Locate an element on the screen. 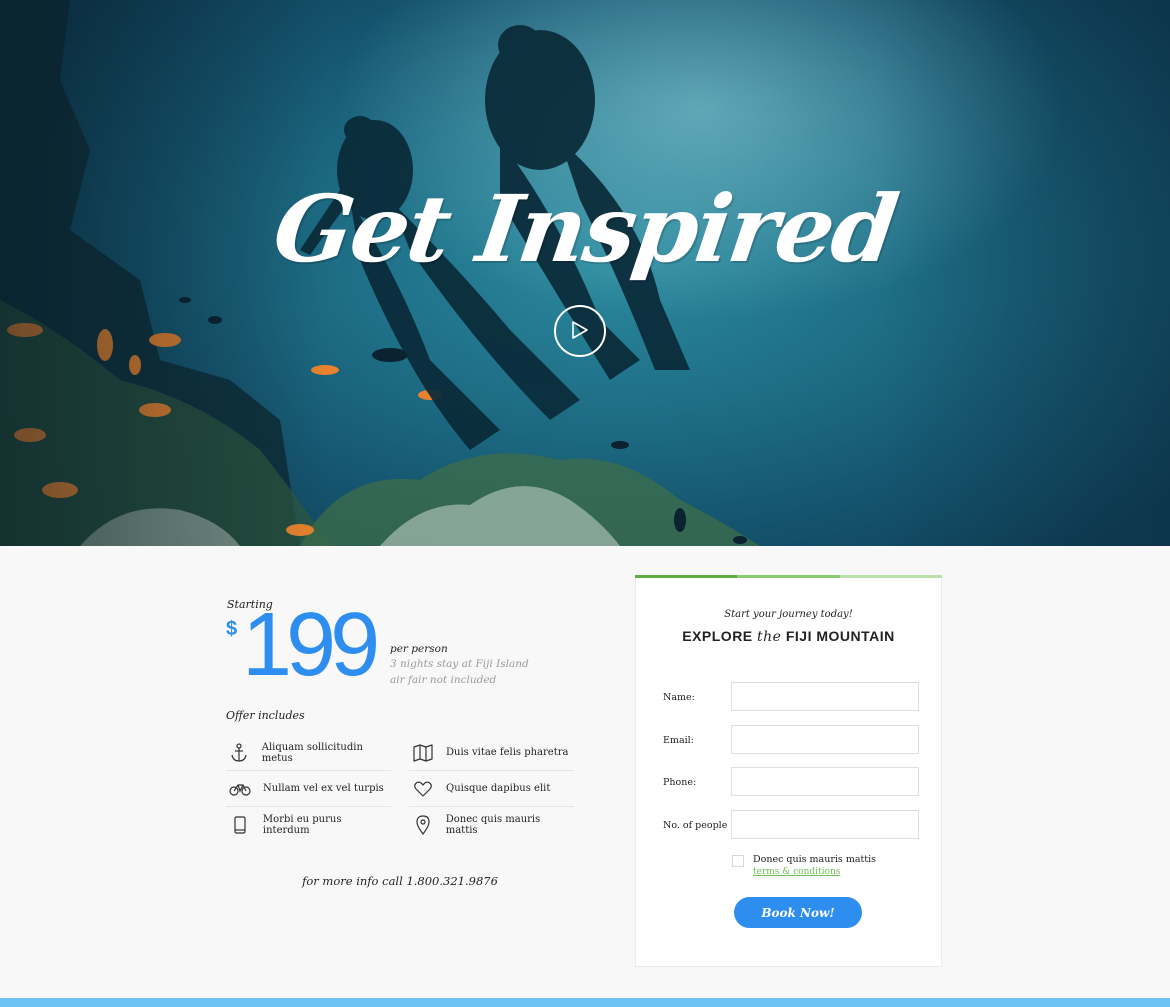  bicycle-icon is located at coordinates (240, 789).